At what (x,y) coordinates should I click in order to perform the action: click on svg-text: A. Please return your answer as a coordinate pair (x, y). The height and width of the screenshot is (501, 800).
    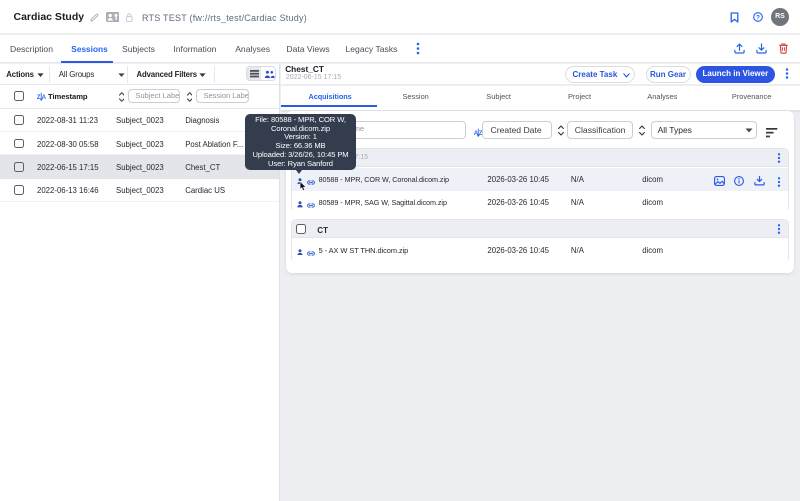
    Looking at the image, I should click on (43, 97).